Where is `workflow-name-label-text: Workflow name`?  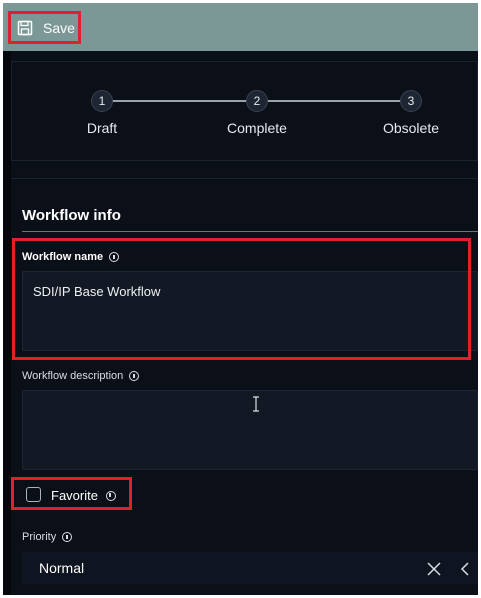
workflow-name-label-text: Workflow name is located at coordinates (63, 257).